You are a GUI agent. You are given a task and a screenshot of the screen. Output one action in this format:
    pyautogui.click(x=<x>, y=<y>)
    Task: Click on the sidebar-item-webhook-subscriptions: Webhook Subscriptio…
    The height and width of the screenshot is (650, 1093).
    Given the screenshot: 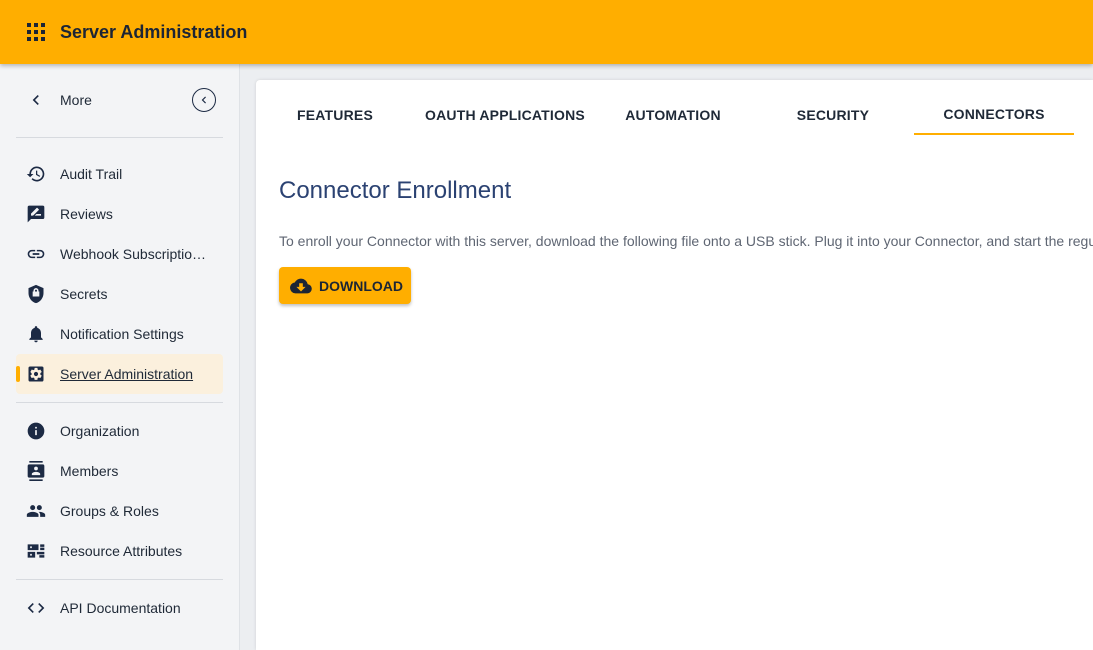 What is the action you would take?
    pyautogui.click(x=119, y=254)
    